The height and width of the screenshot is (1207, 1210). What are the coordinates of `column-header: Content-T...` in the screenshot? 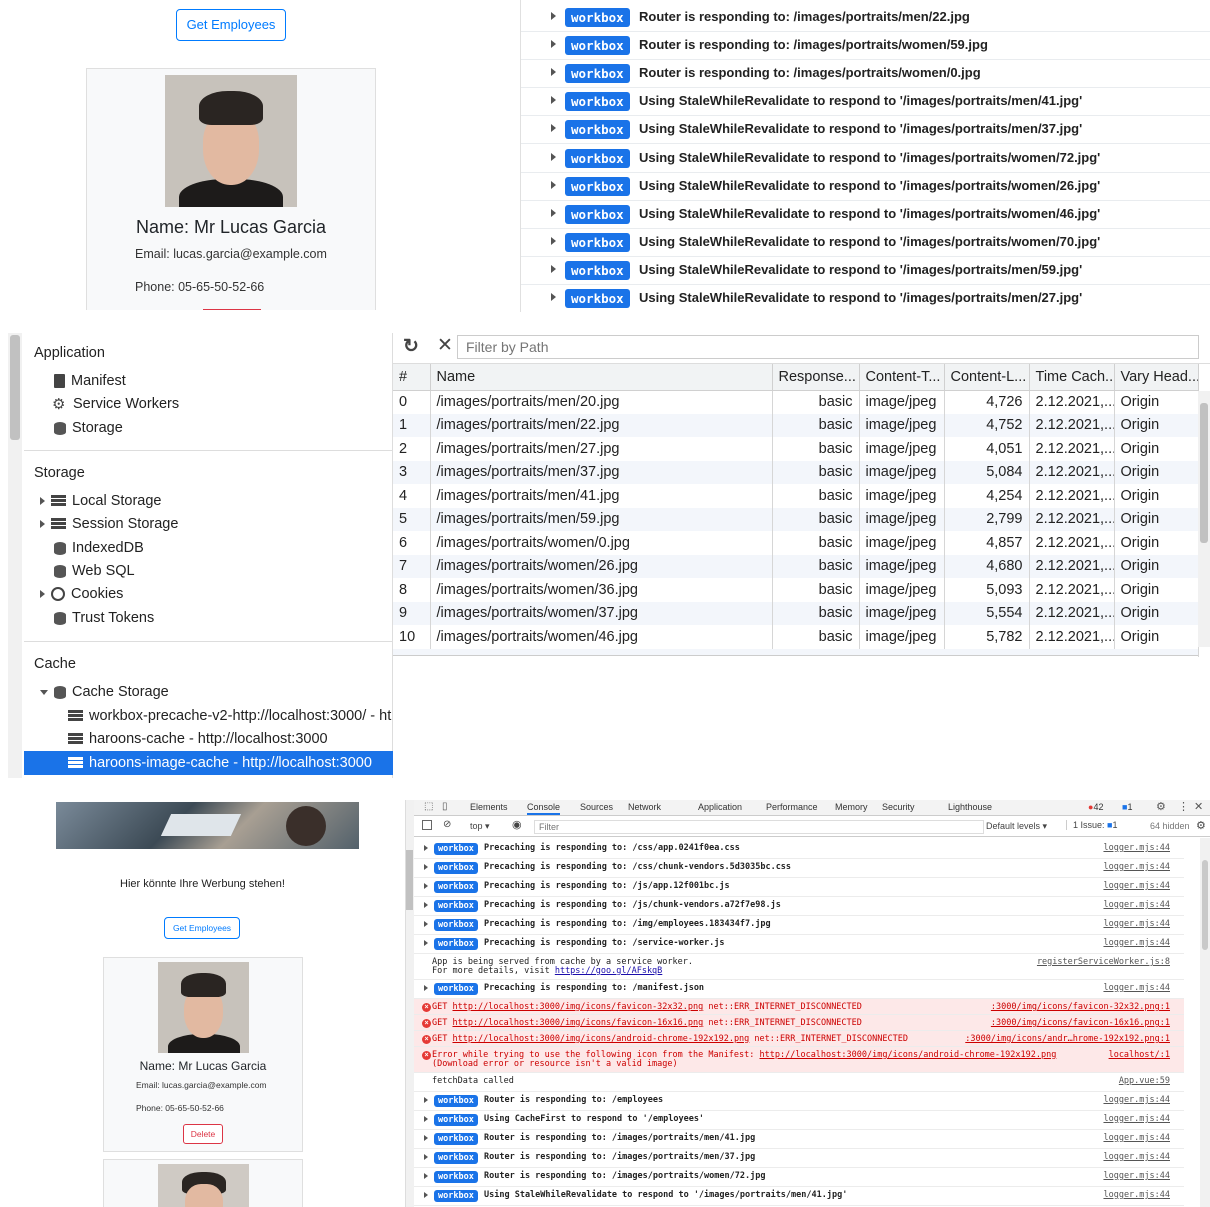 It's located at (902, 377).